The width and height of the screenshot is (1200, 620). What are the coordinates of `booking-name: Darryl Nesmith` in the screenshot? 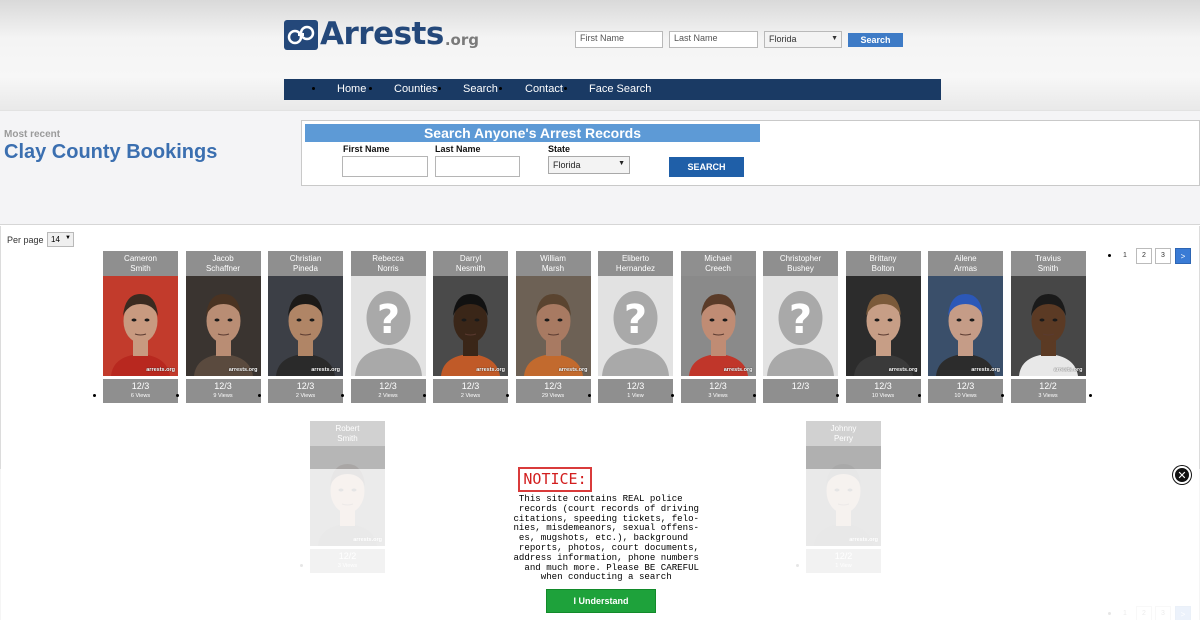 It's located at (470, 263).